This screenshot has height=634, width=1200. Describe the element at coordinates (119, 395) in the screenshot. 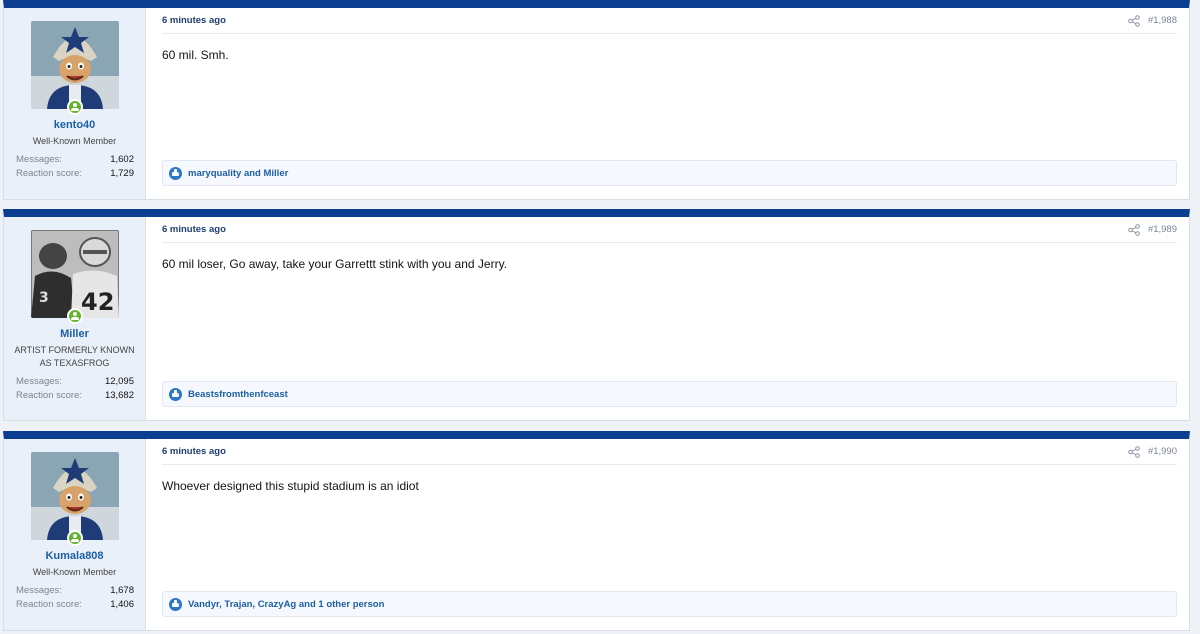

I see `reaction-score-value: 13,682` at that location.